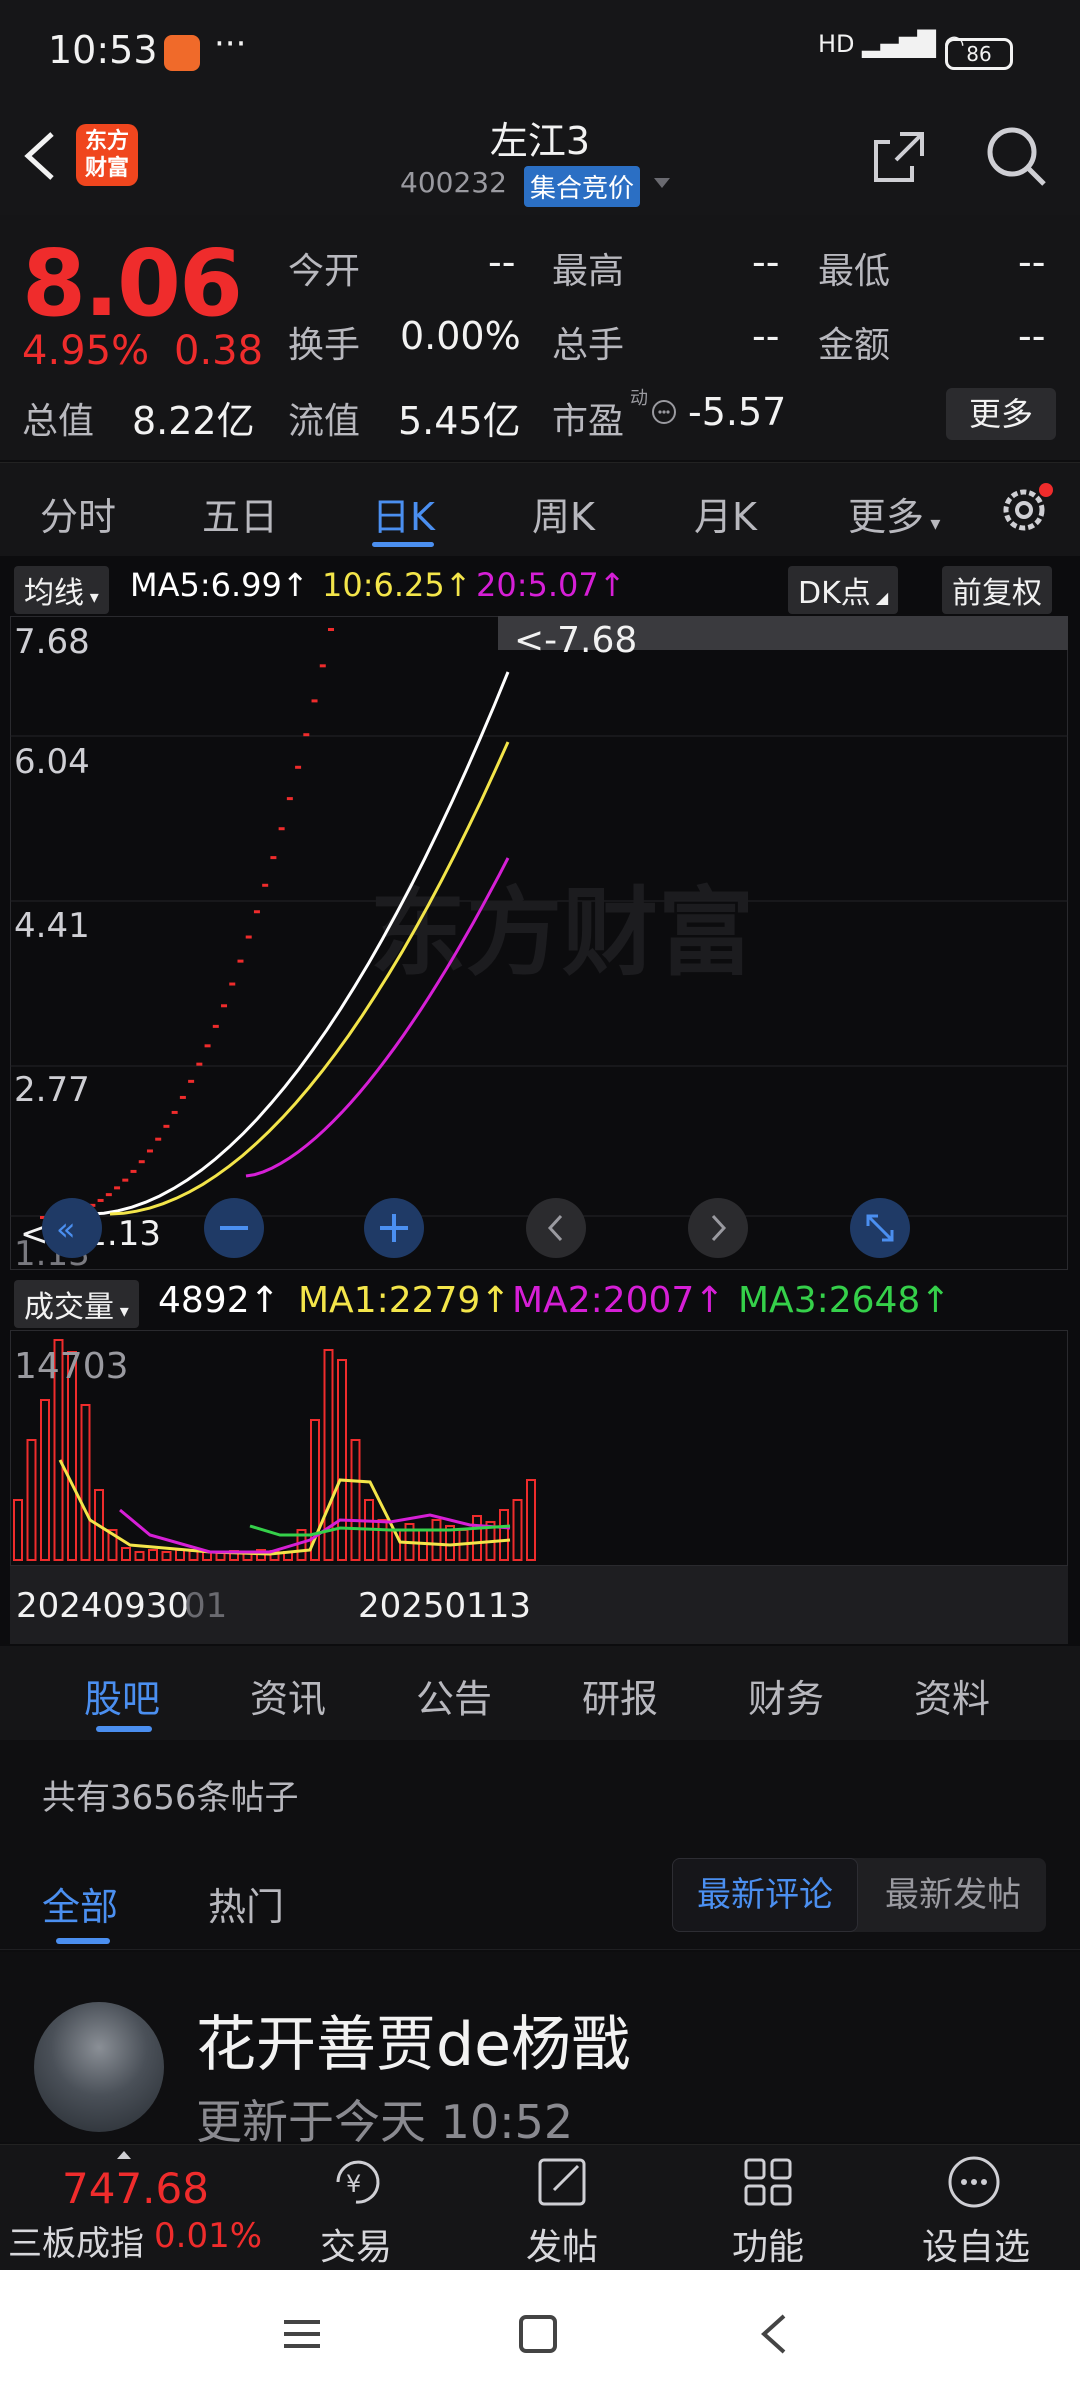  What do you see at coordinates (72, 1228) in the screenshot?
I see `scroll-left-far-icon: «` at bounding box center [72, 1228].